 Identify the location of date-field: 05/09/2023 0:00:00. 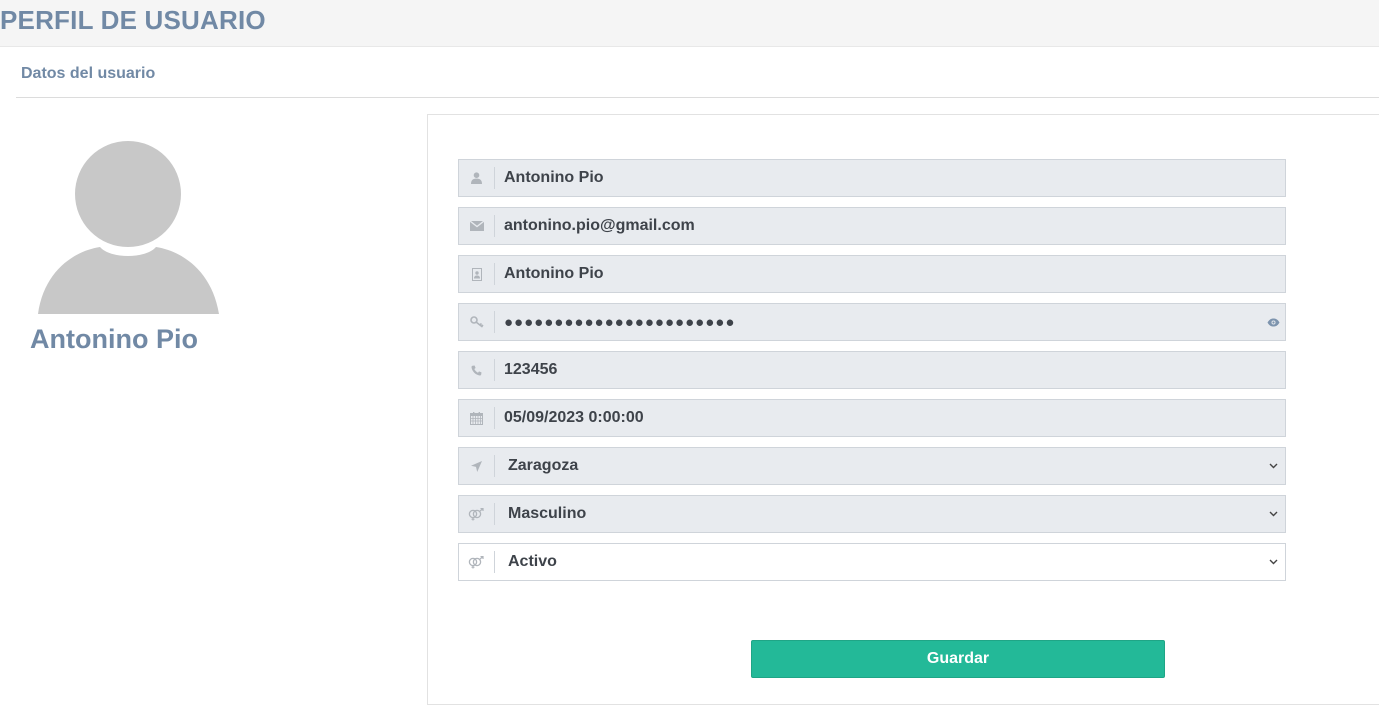
(872, 418).